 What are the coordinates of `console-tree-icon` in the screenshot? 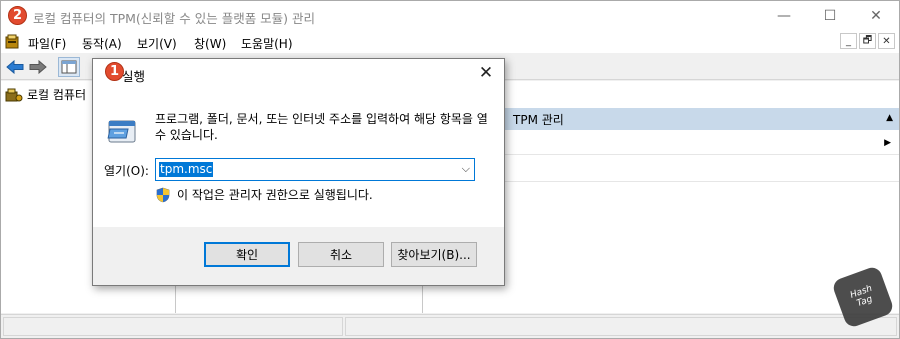 It's located at (69, 67).